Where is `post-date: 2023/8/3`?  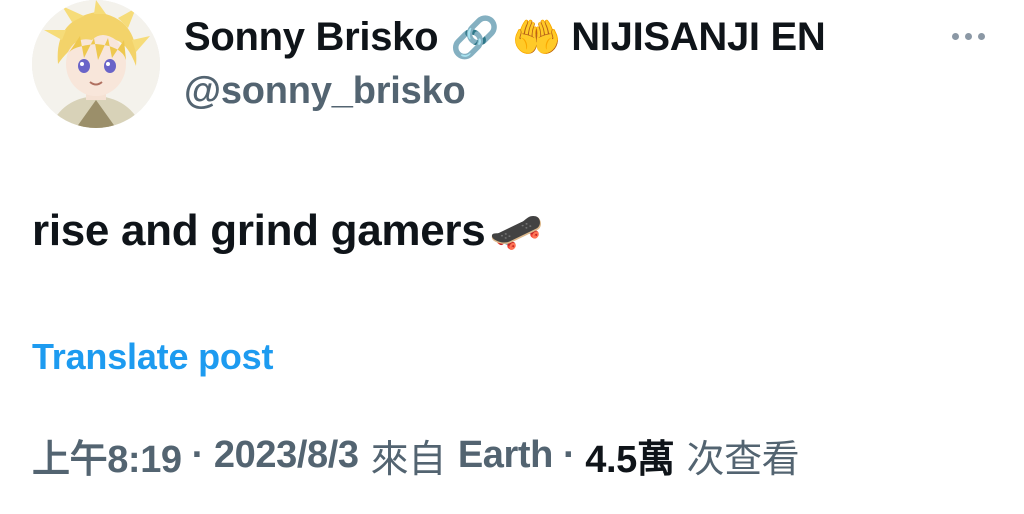 post-date: 2023/8/3 is located at coordinates (286, 455).